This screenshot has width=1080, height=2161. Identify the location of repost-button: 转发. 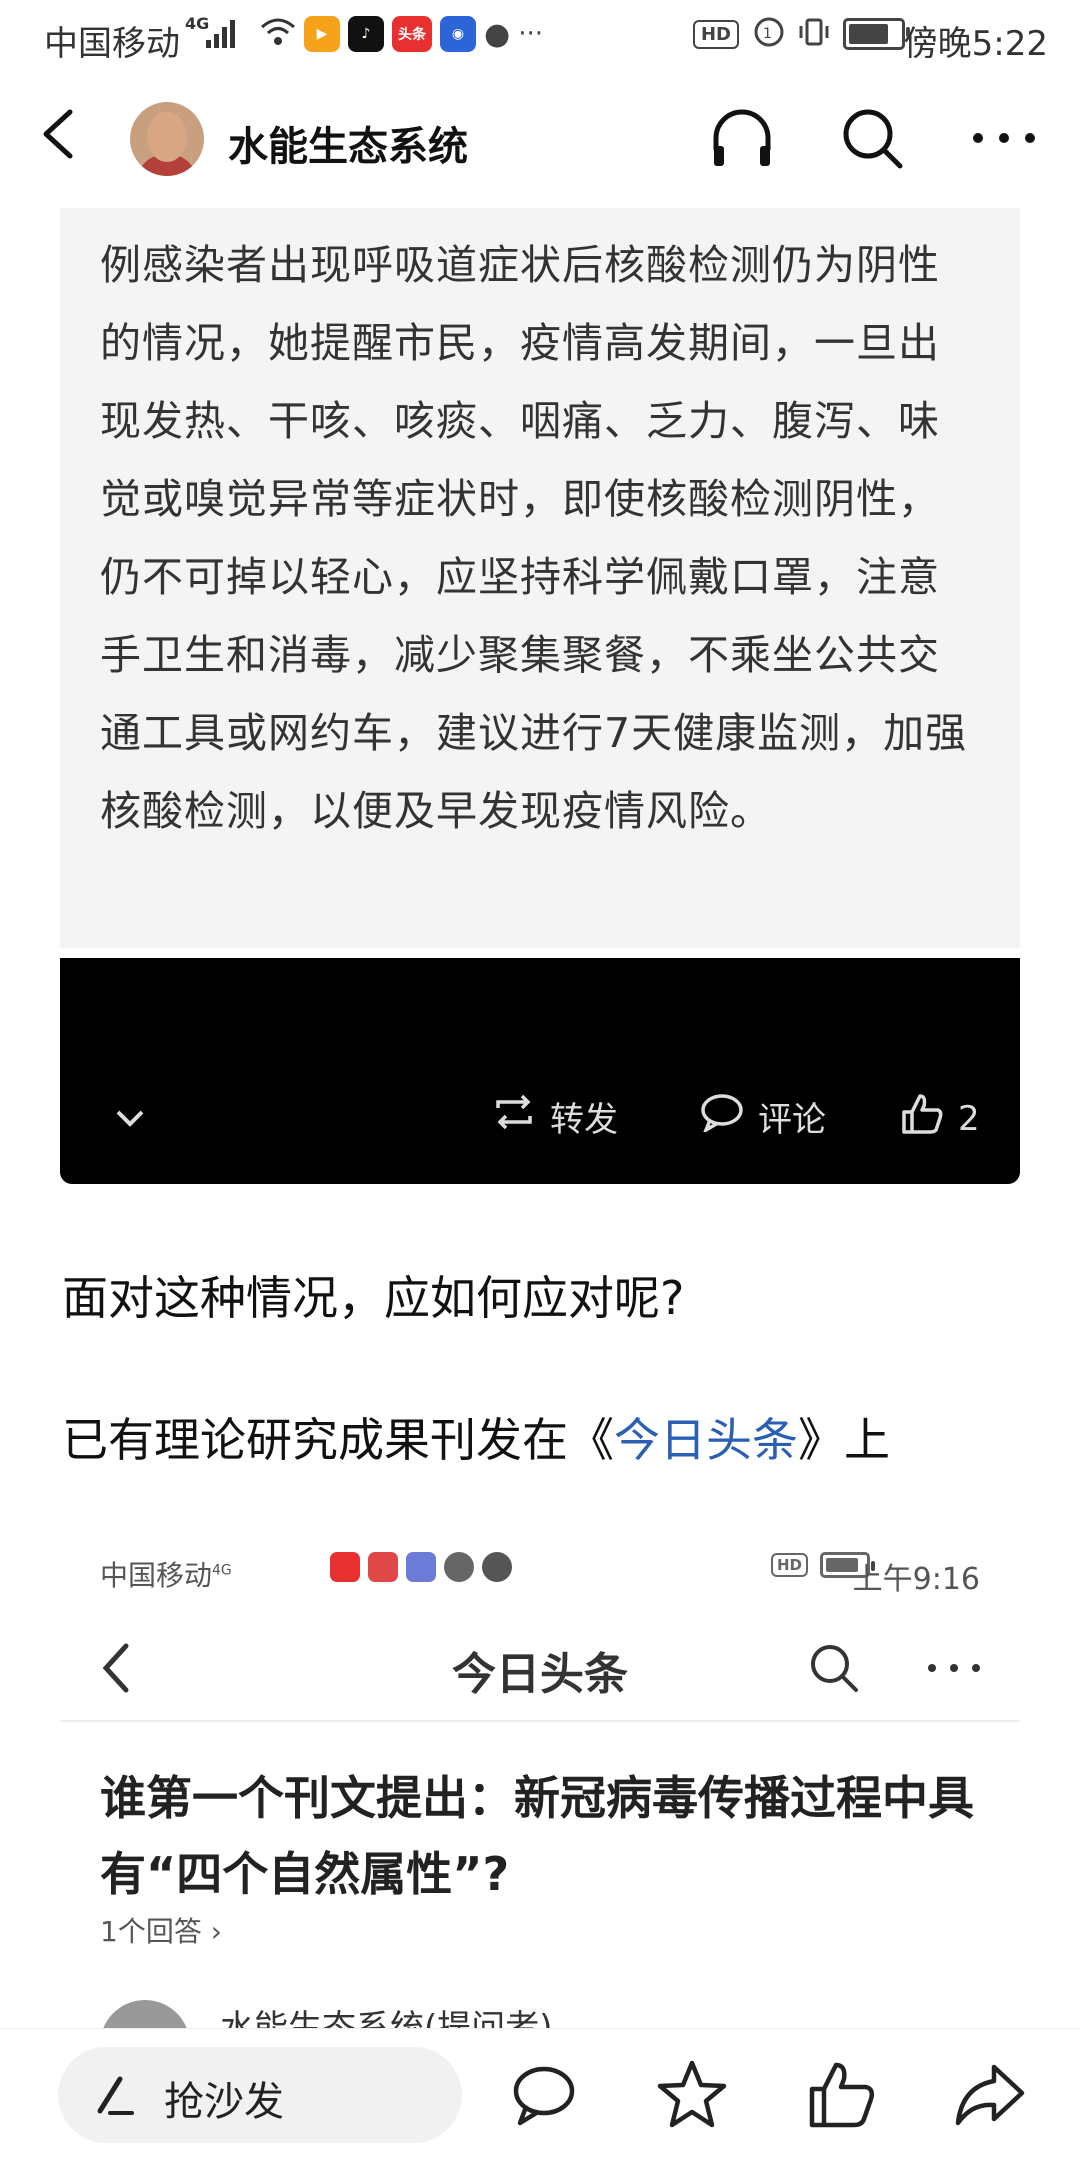
(555, 1116).